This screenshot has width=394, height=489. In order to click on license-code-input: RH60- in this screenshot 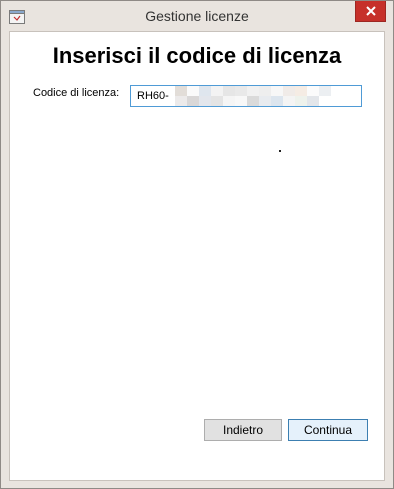, I will do `click(246, 96)`.